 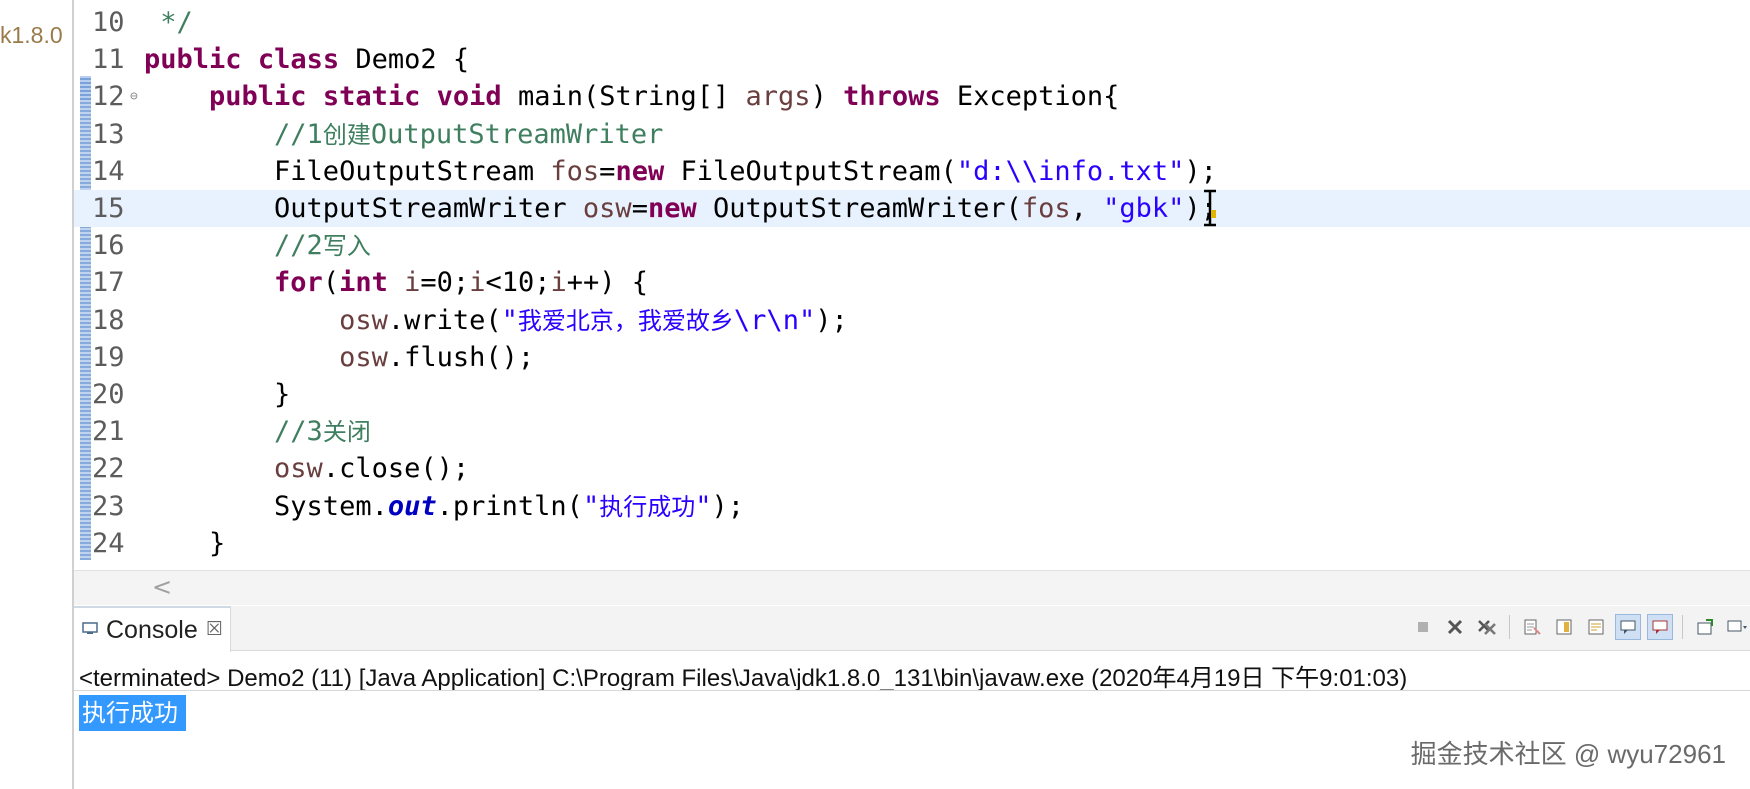 What do you see at coordinates (810, 171) in the screenshot?
I see `code-token: FileOutputStream(` at bounding box center [810, 171].